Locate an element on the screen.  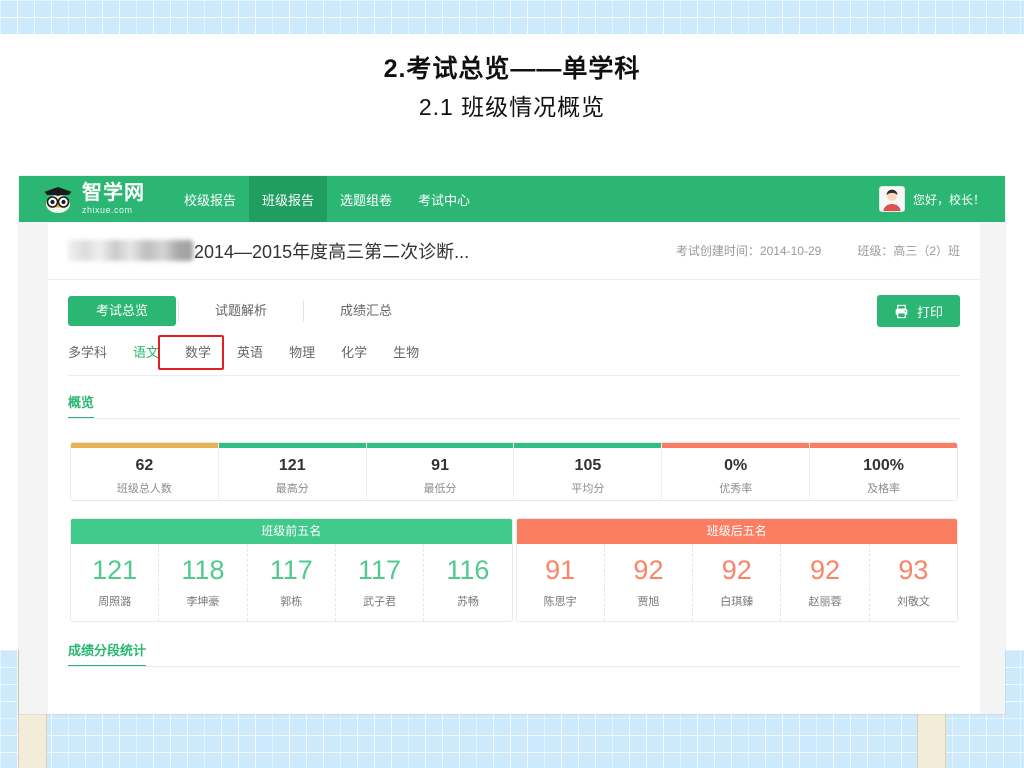
subject-tab-english: 英语 is located at coordinates (250, 351).